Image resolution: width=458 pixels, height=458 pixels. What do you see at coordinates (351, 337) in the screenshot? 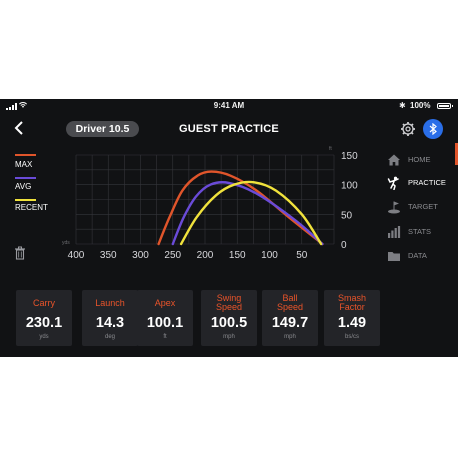
I see `metric-unit: bs/cs` at bounding box center [351, 337].